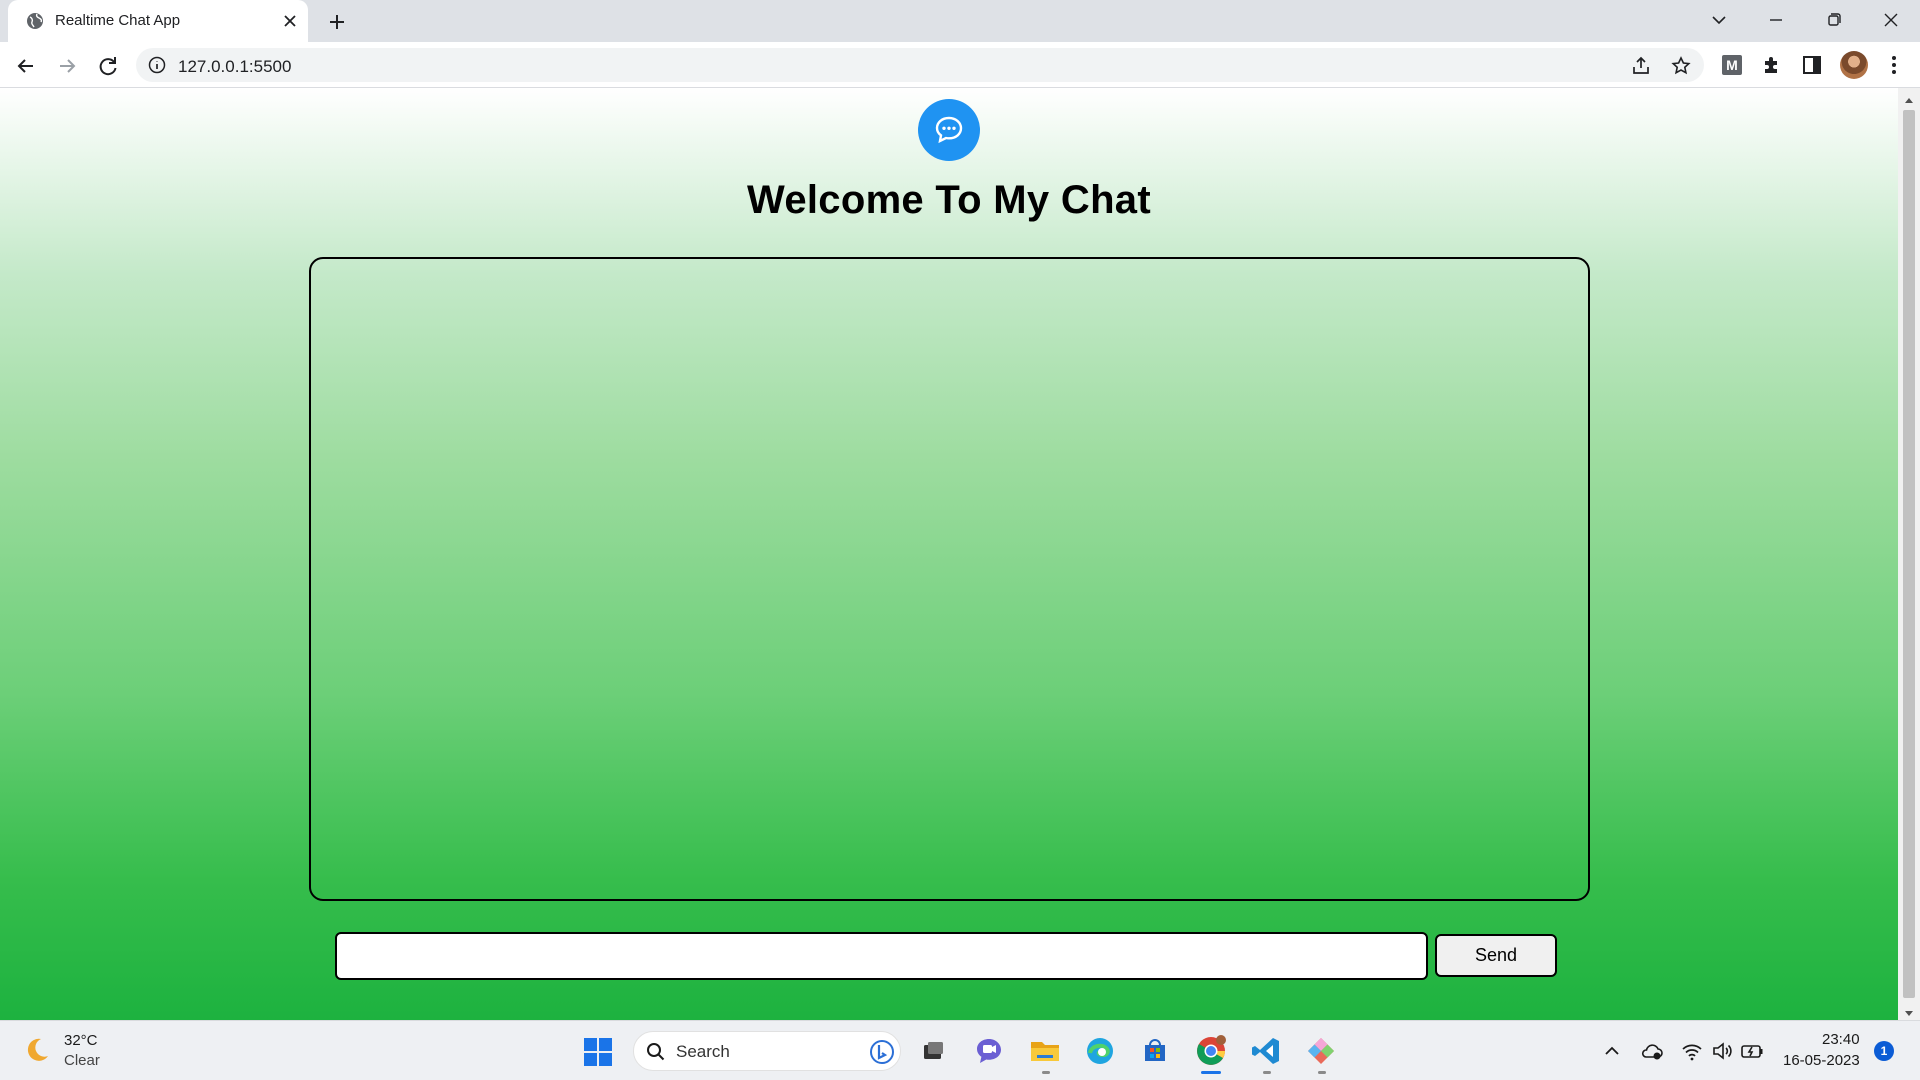 The image size is (1920, 1080). I want to click on windows-taskbar: 32°C Clear Search 23:40 16-05-2023 1, so click(960, 1050).